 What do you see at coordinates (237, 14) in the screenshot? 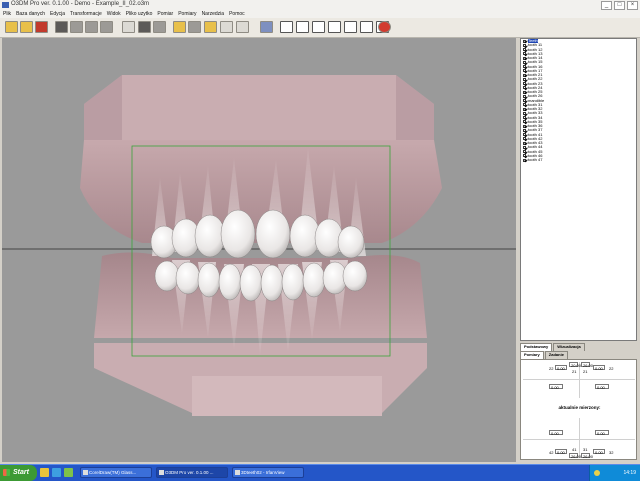
I see `menu-help: Pomoc` at bounding box center [237, 14].